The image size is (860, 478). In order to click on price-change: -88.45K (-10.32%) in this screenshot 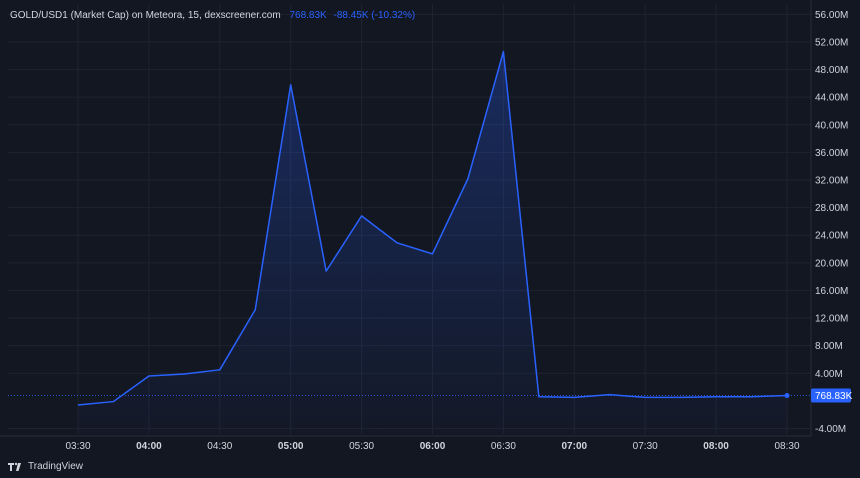, I will do `click(374, 15)`.